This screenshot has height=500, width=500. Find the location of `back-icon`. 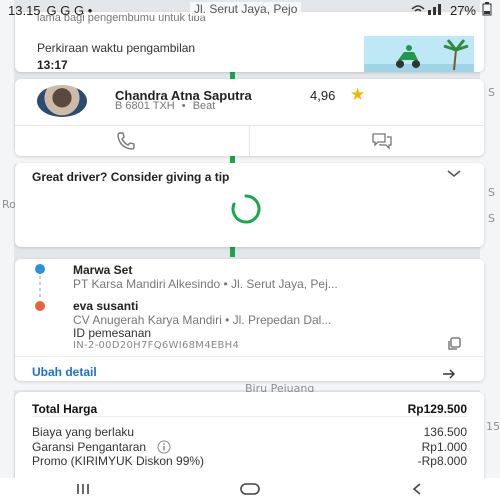

back-icon is located at coordinates (417, 489).